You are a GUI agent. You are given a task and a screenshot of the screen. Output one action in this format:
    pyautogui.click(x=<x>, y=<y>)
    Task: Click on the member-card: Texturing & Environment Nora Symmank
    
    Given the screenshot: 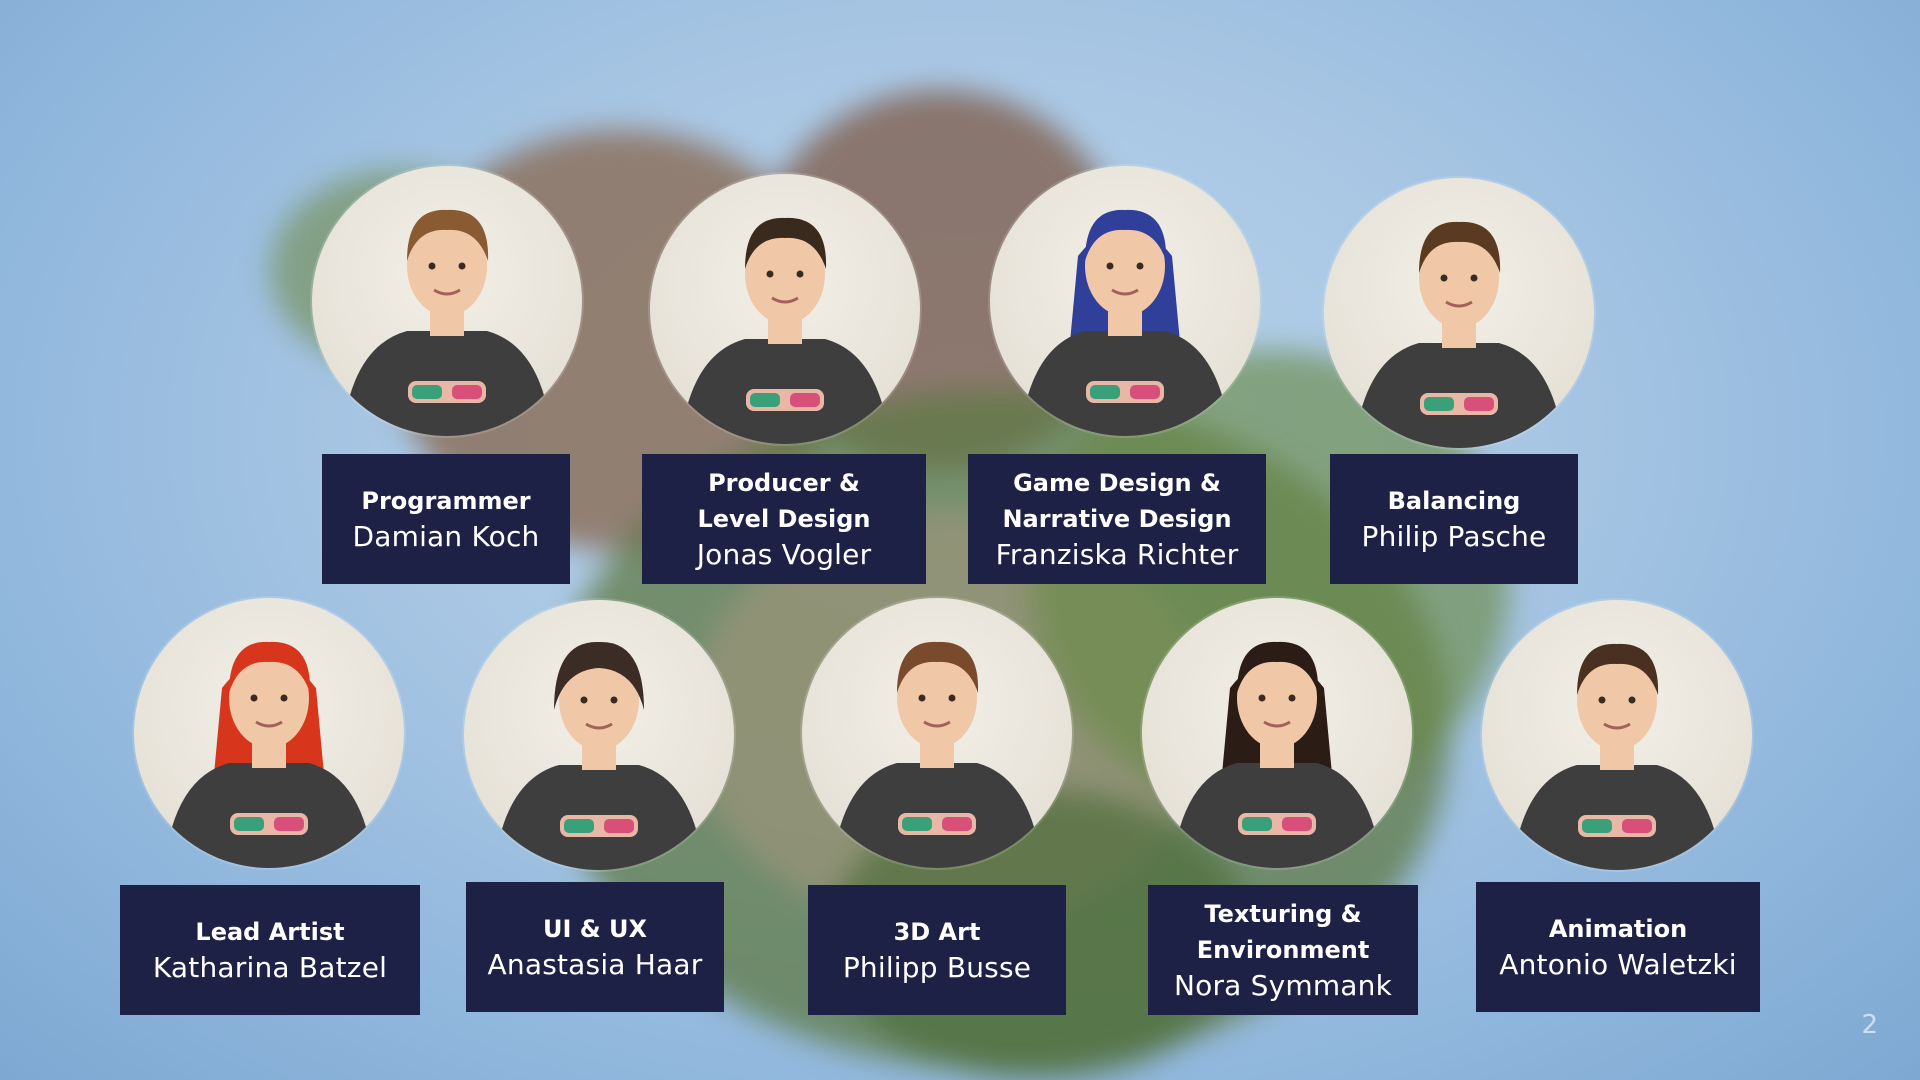 What is the action you would take?
    pyautogui.click(x=1283, y=950)
    